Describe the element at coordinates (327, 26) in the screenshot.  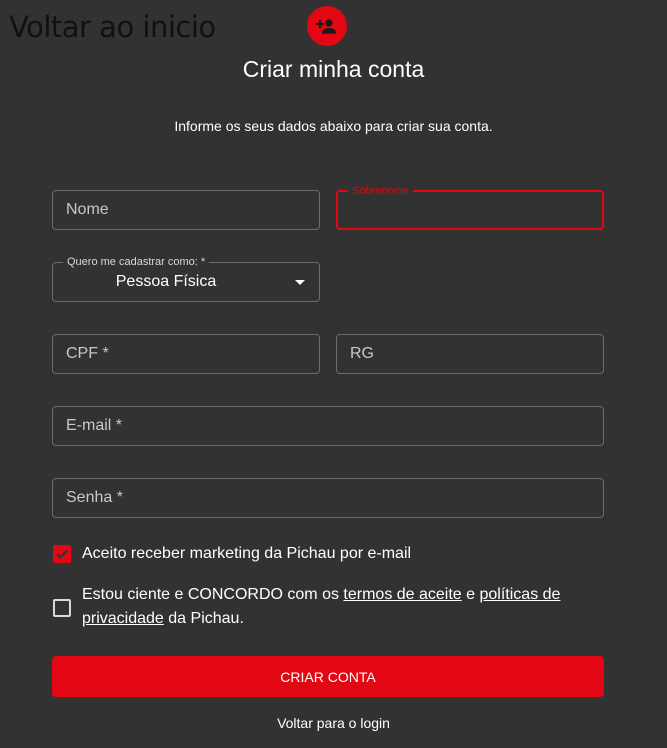
I see `person-add-icon` at that location.